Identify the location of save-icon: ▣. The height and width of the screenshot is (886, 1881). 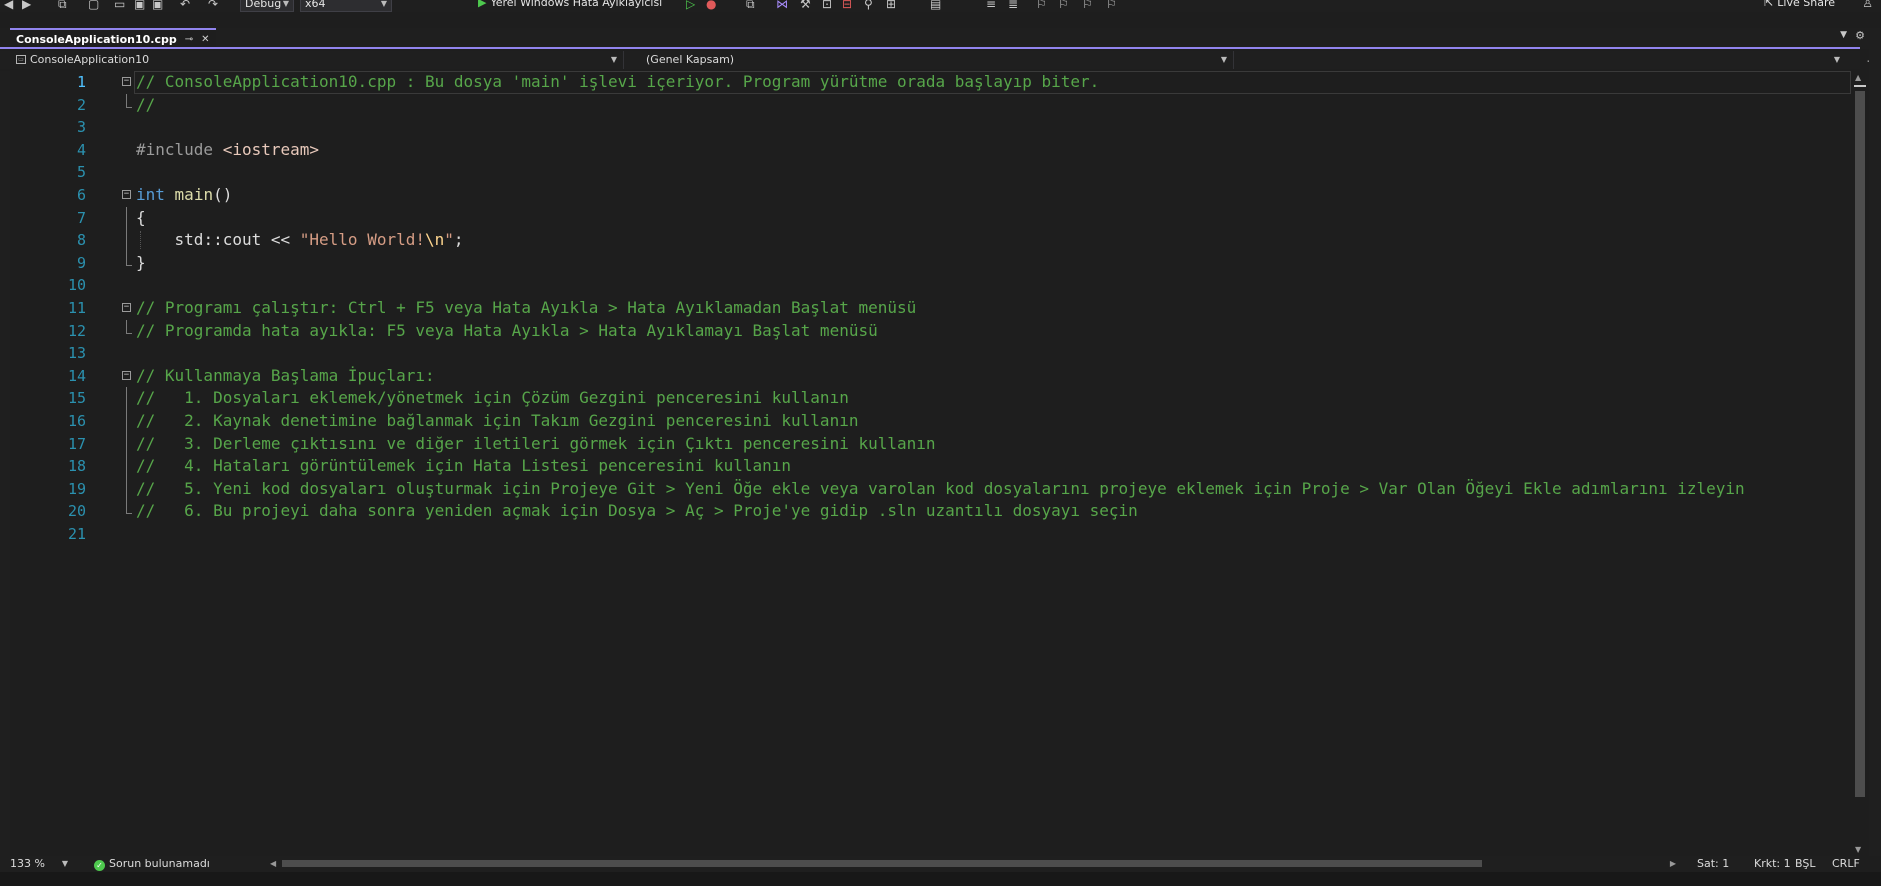
(139, 5).